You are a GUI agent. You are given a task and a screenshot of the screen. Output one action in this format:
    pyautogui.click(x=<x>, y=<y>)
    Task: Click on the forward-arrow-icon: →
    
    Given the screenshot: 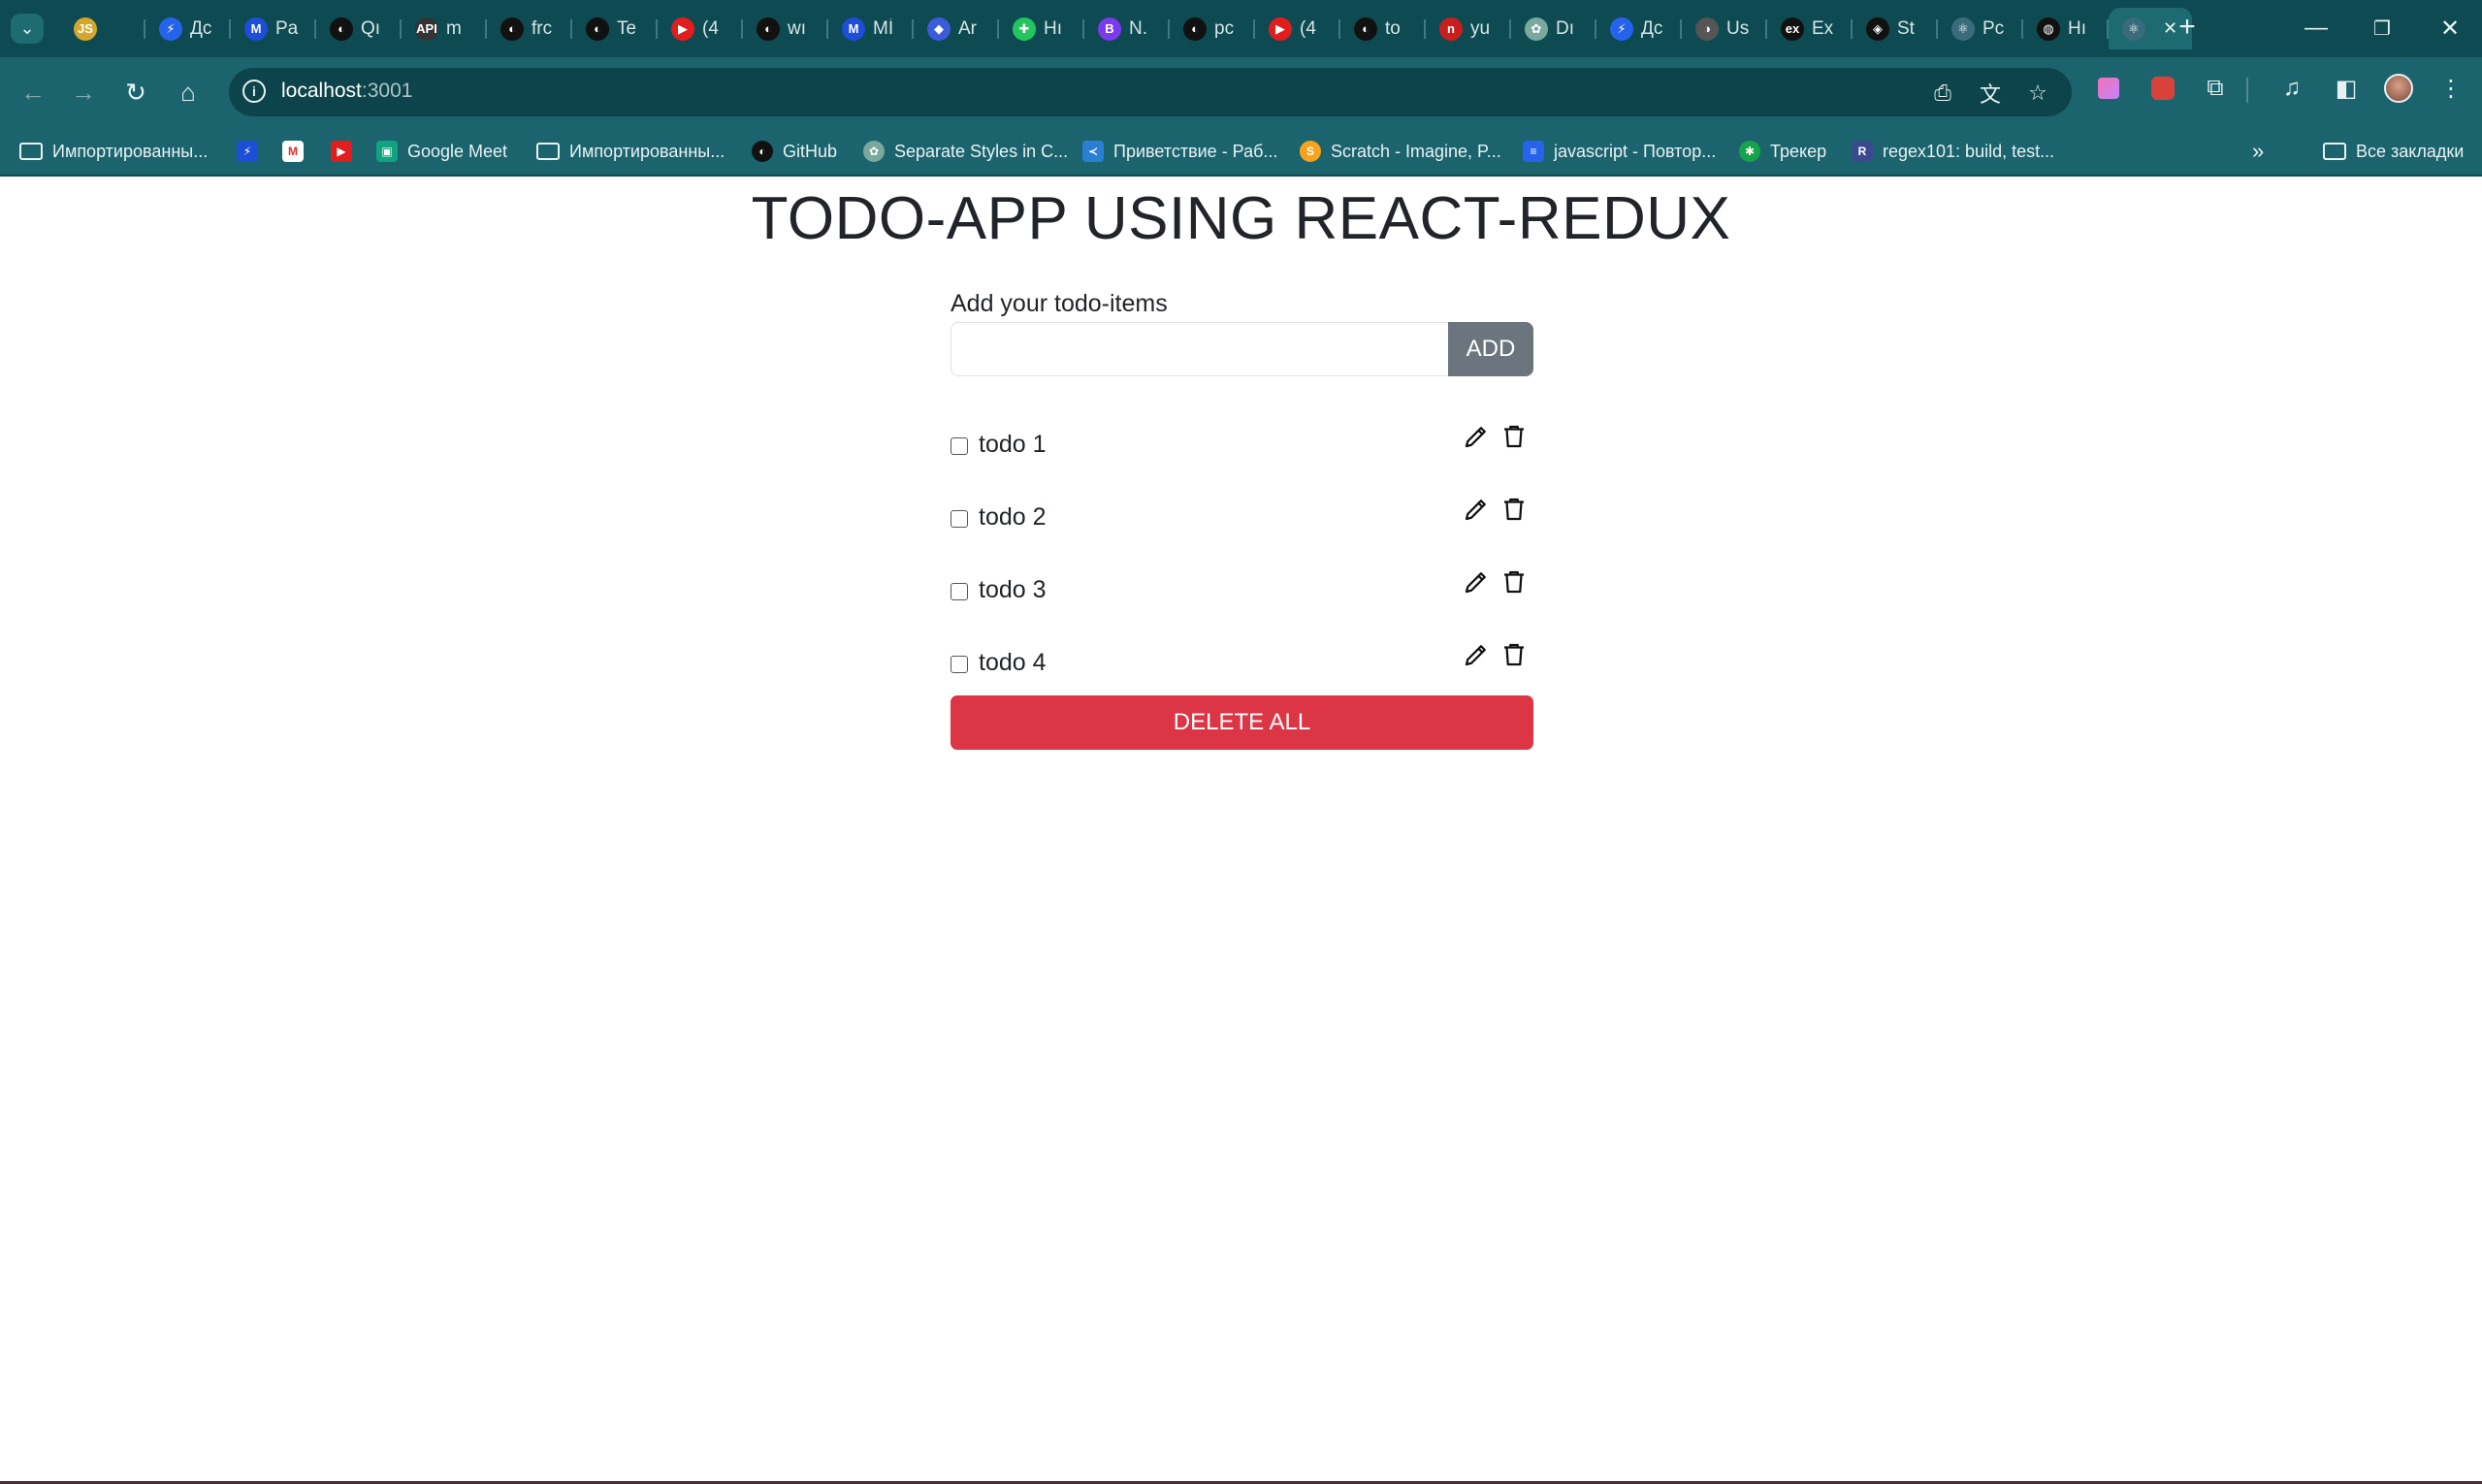 What is the action you would take?
    pyautogui.click(x=83, y=93)
    